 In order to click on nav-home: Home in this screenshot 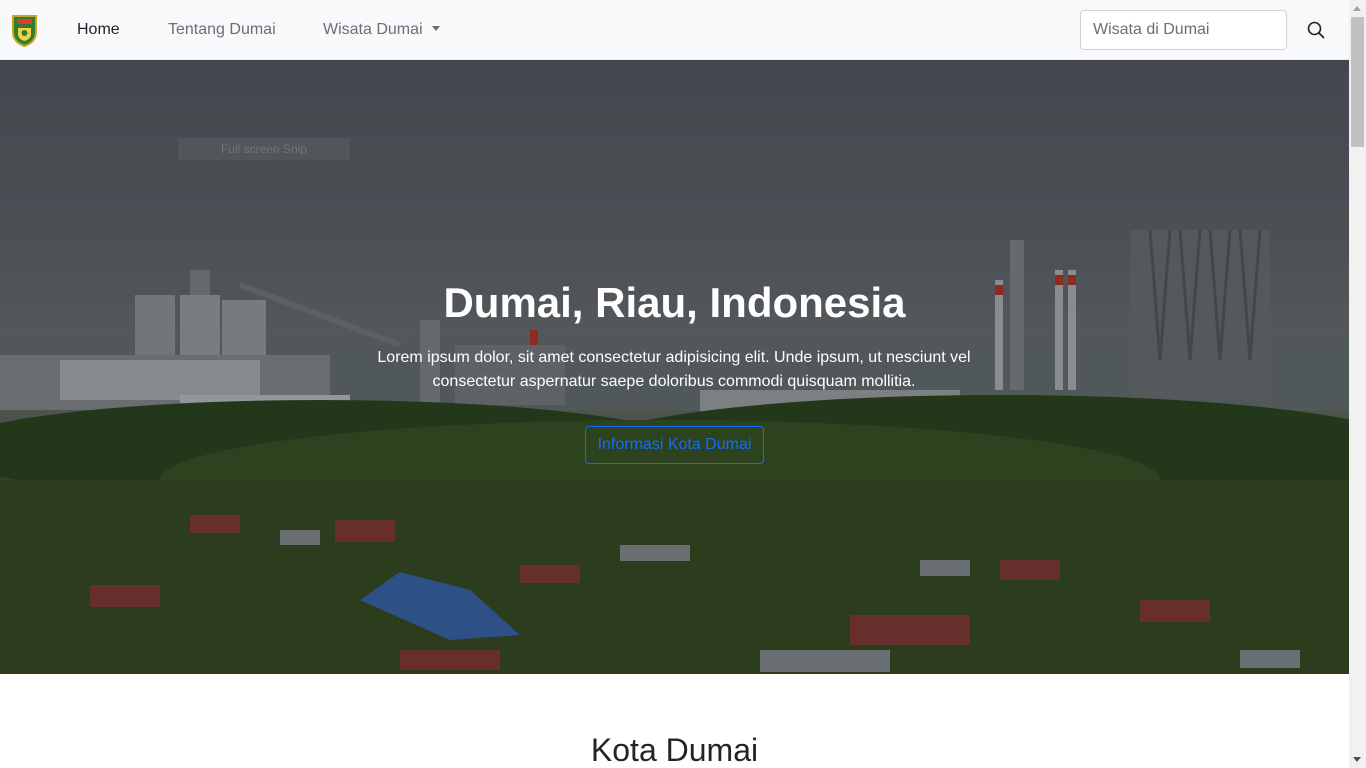, I will do `click(98, 30)`.